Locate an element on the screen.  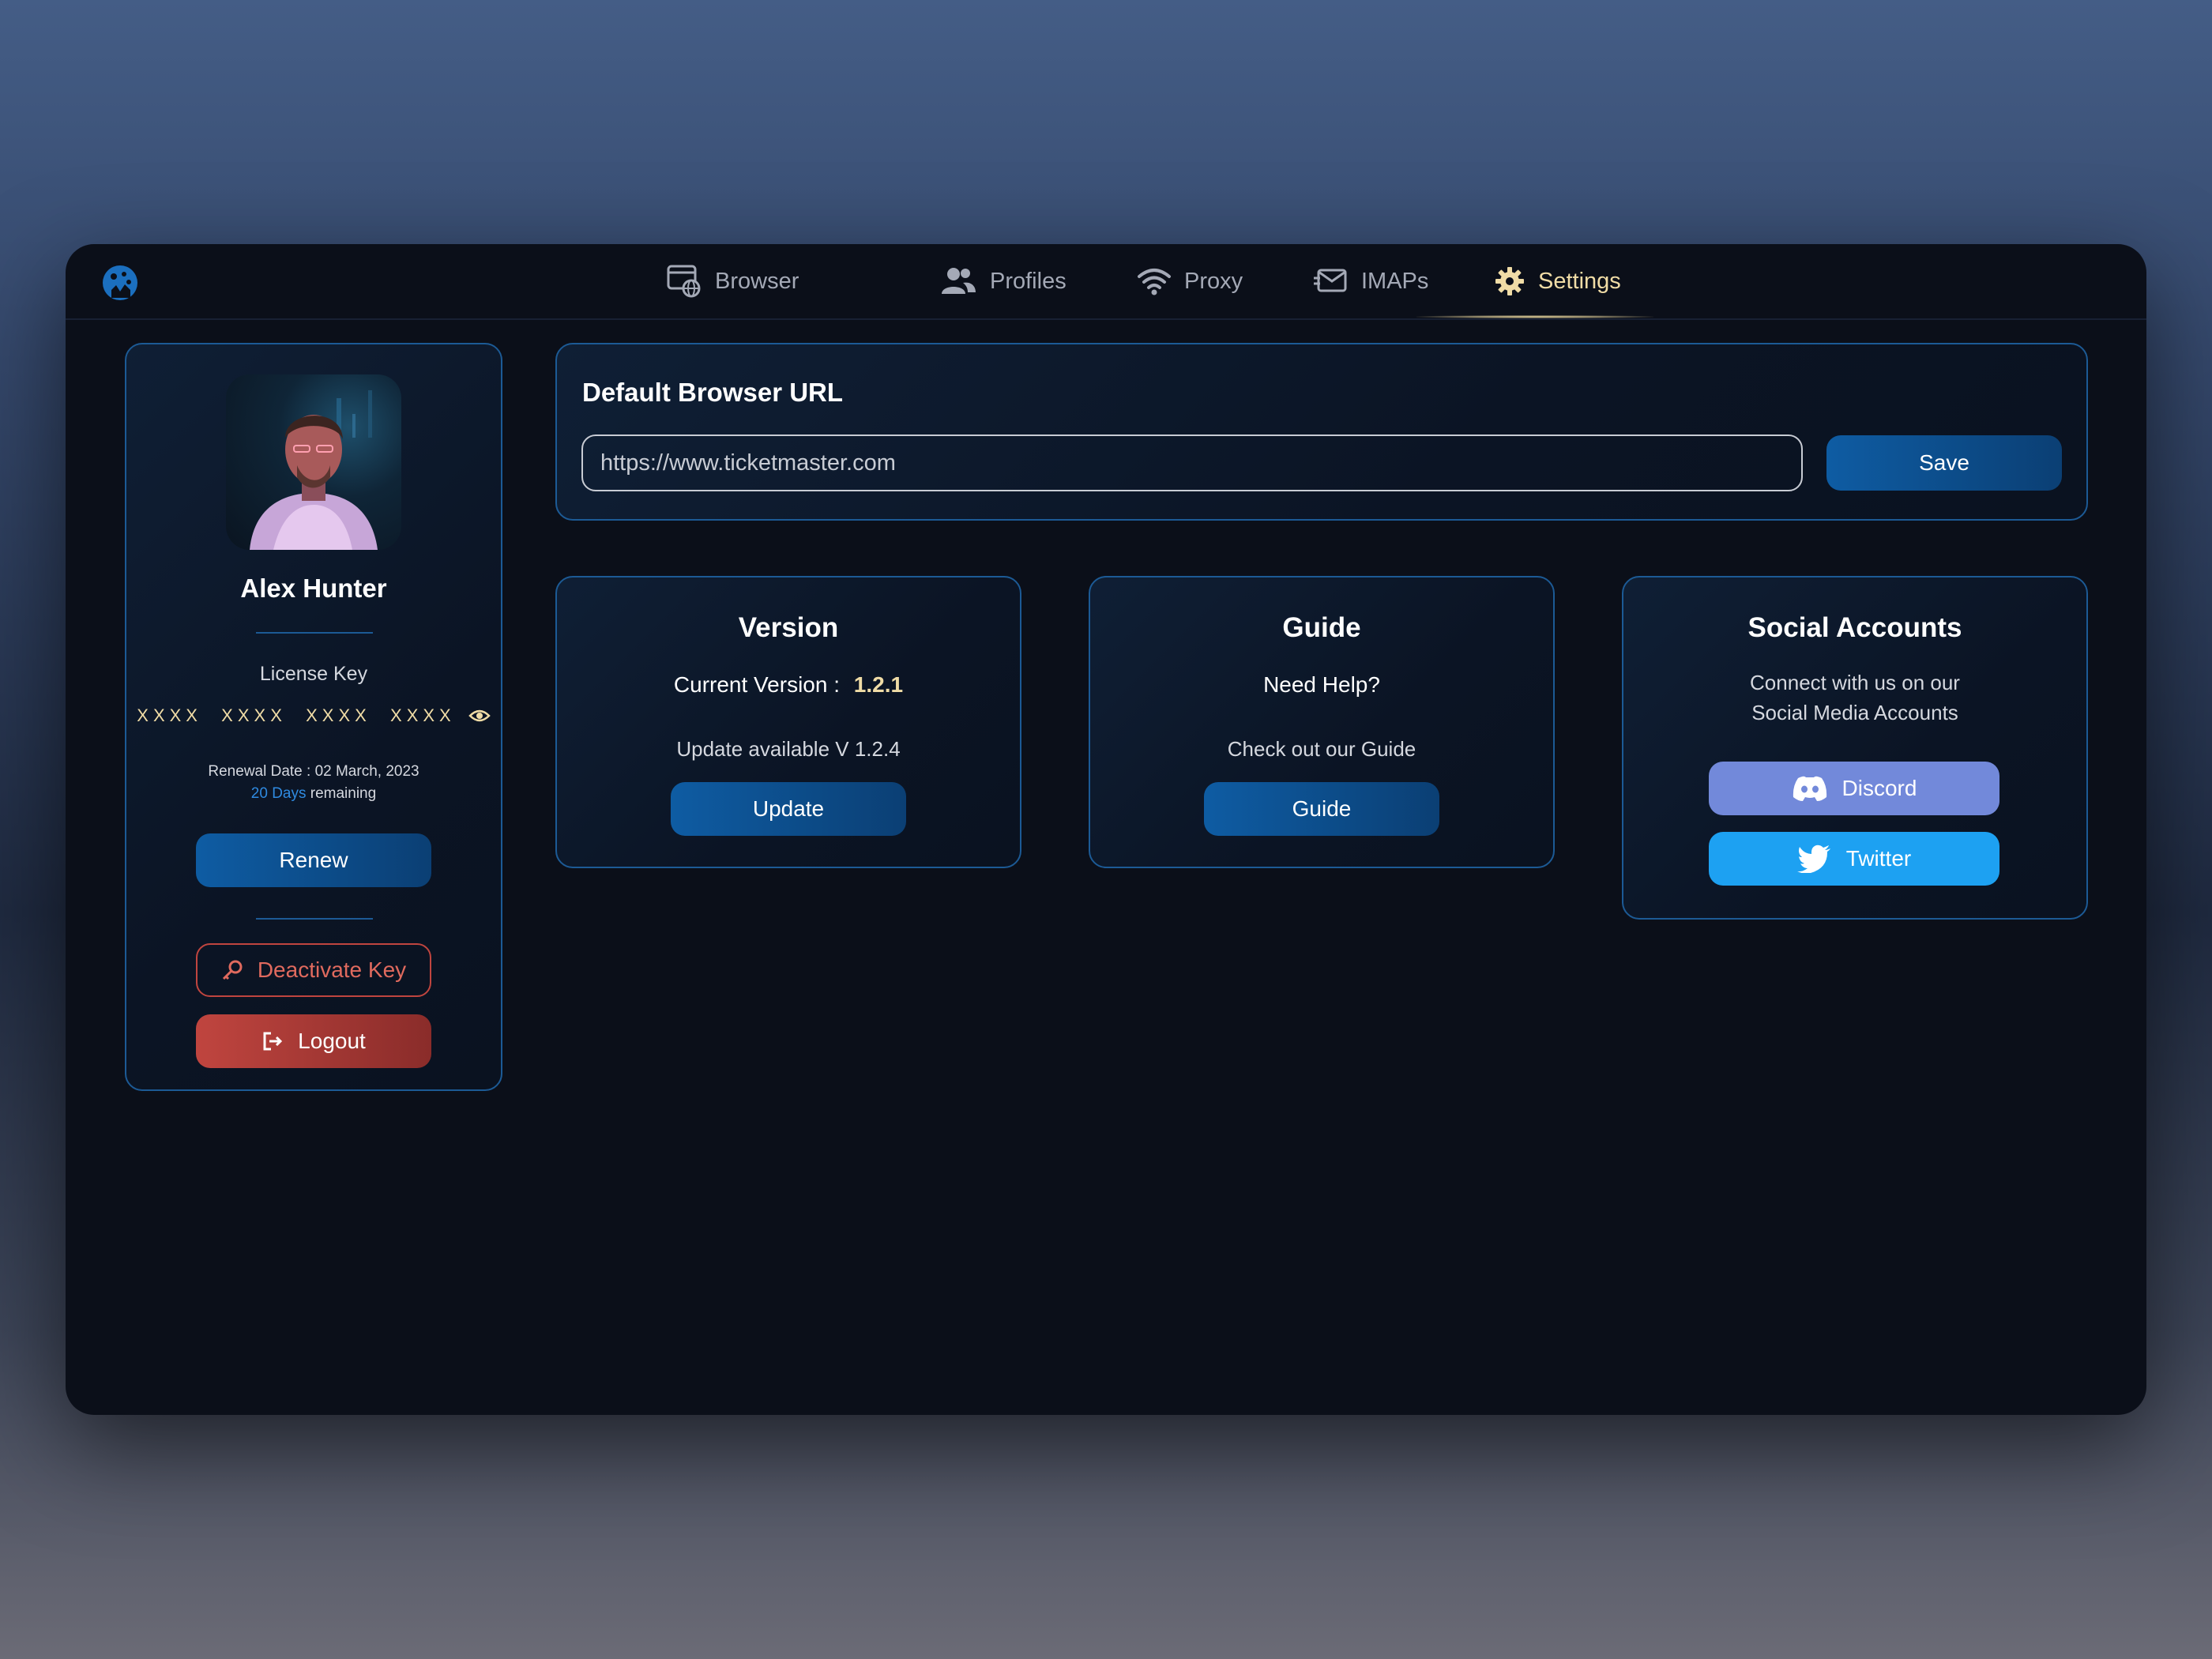
guide-subtitle: Need Help? is located at coordinates (1322, 685).